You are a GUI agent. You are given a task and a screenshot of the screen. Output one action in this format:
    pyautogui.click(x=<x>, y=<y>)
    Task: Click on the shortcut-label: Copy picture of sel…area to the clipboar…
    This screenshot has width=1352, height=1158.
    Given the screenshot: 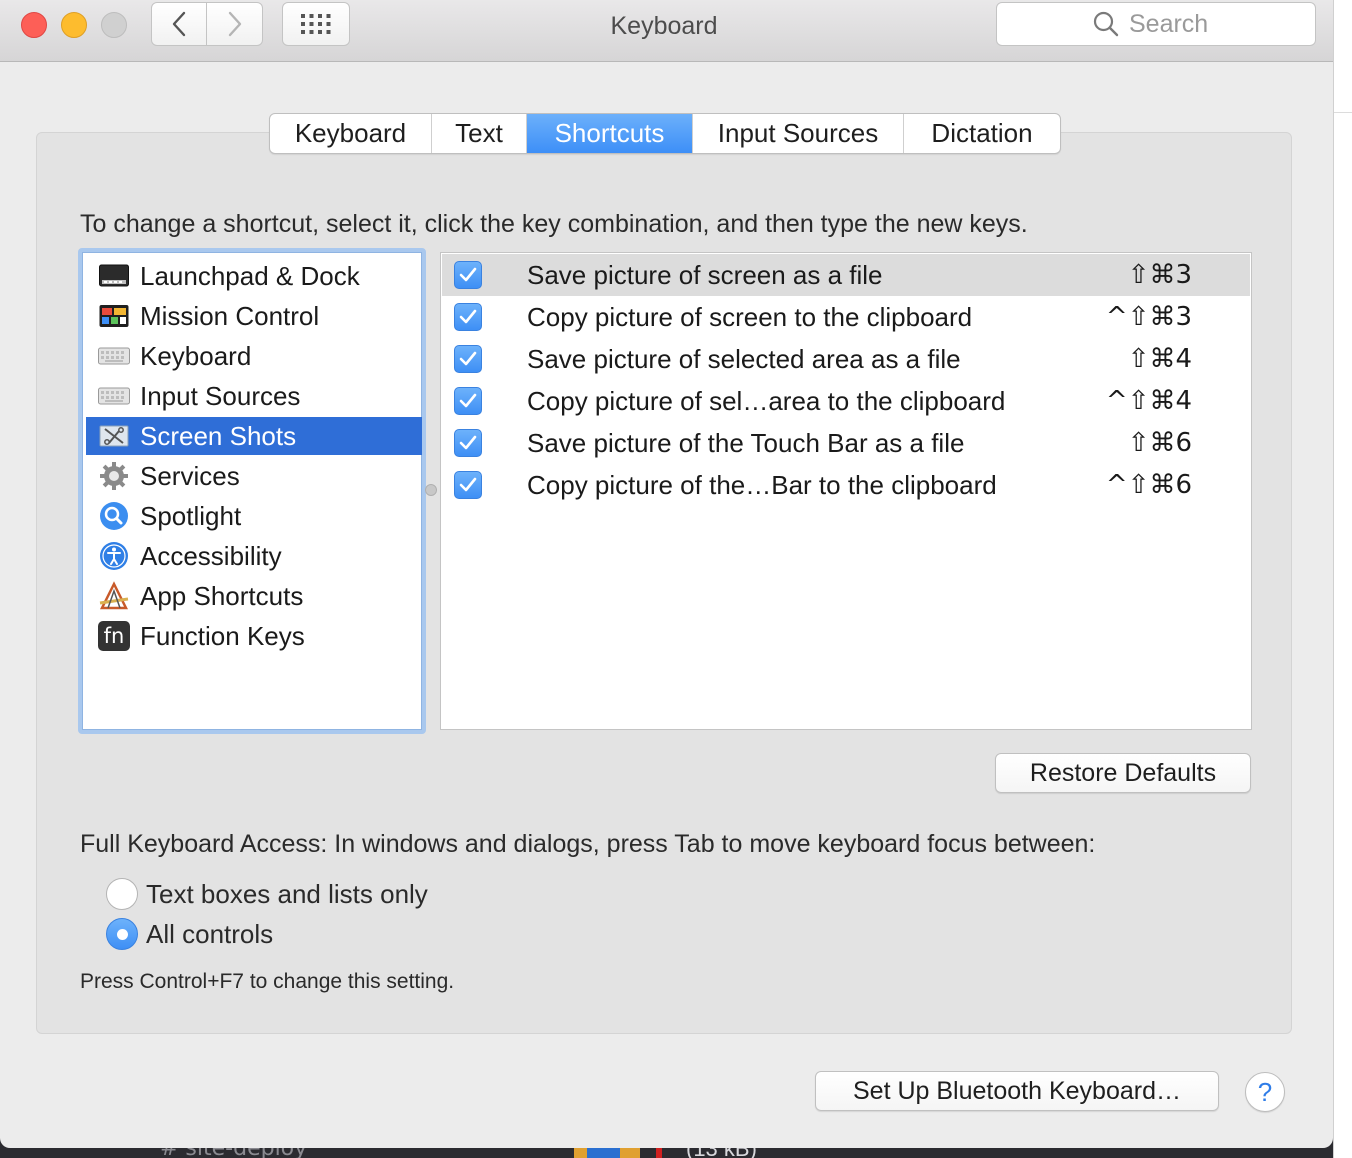 What is the action you would take?
    pyautogui.click(x=766, y=400)
    